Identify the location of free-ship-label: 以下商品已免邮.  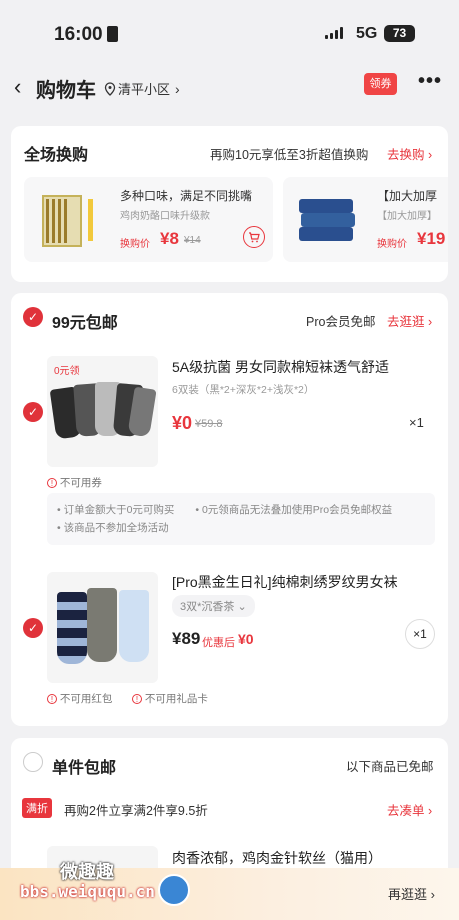
(390, 767).